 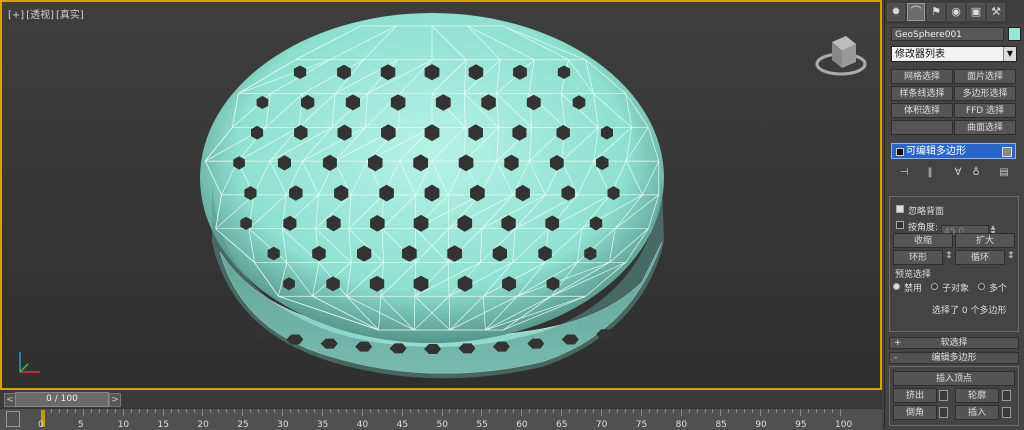 I want to click on chevron-down-icon: ▼, so click(x=1009, y=54).